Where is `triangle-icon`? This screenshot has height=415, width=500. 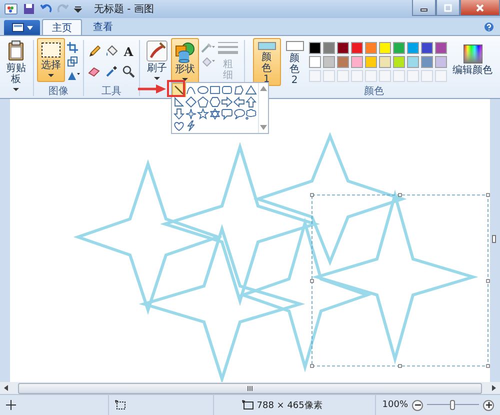
triangle-icon is located at coordinates (251, 90).